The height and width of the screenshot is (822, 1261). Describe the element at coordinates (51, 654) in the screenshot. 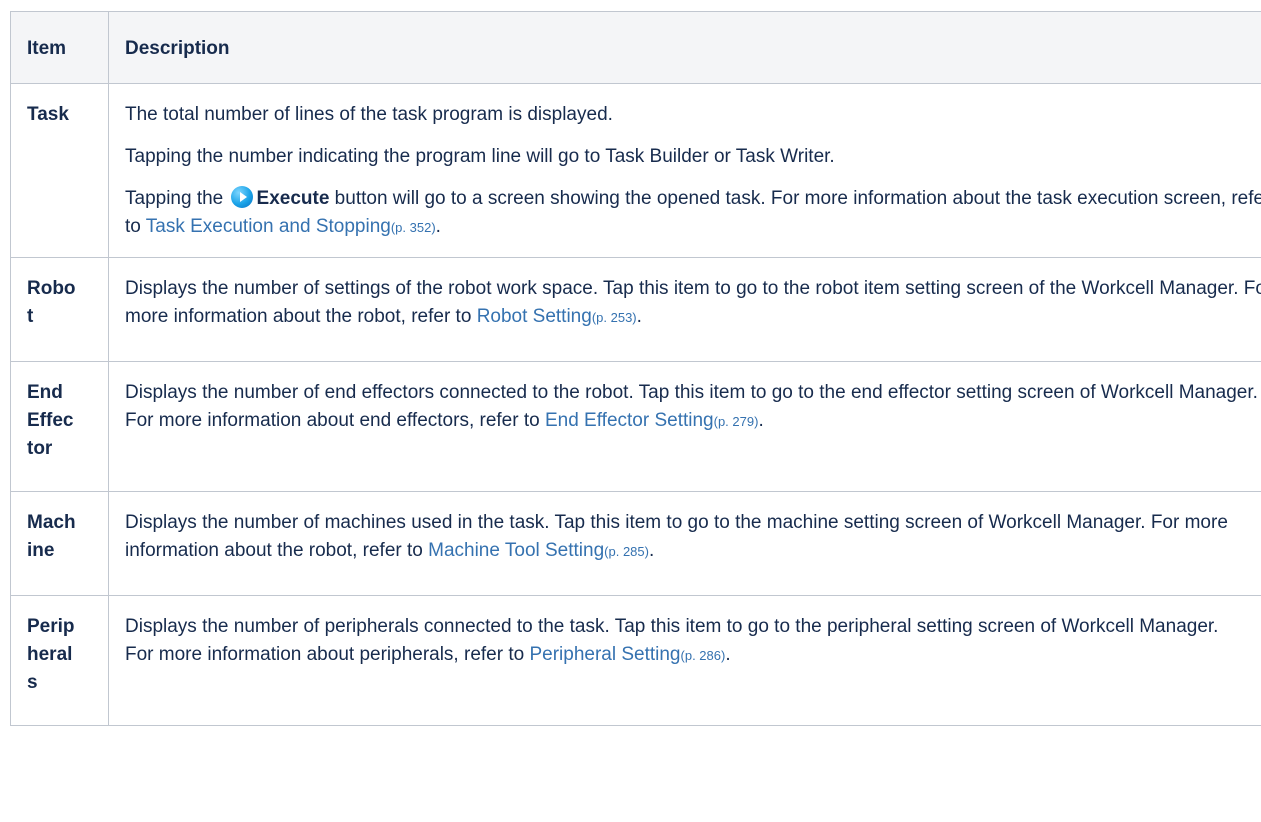

I see `item-label: Perip heral s` at that location.